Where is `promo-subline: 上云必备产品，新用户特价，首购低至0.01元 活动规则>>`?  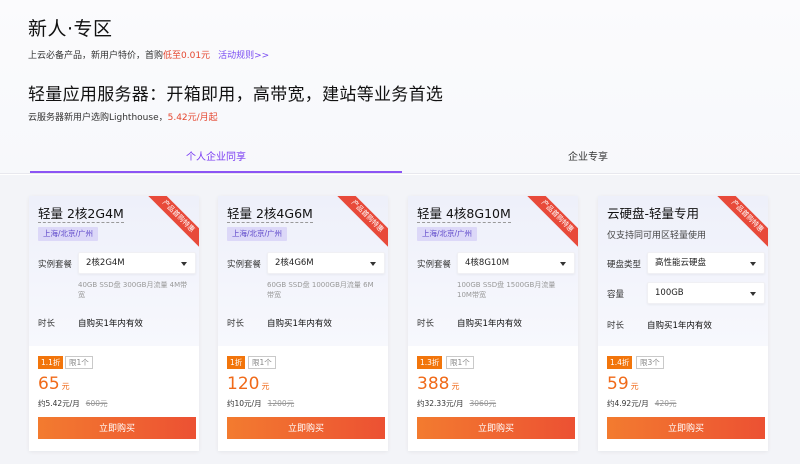
promo-subline: 上云必备产品，新用户特价，首购低至0.01元 活动规则>> is located at coordinates (148, 54).